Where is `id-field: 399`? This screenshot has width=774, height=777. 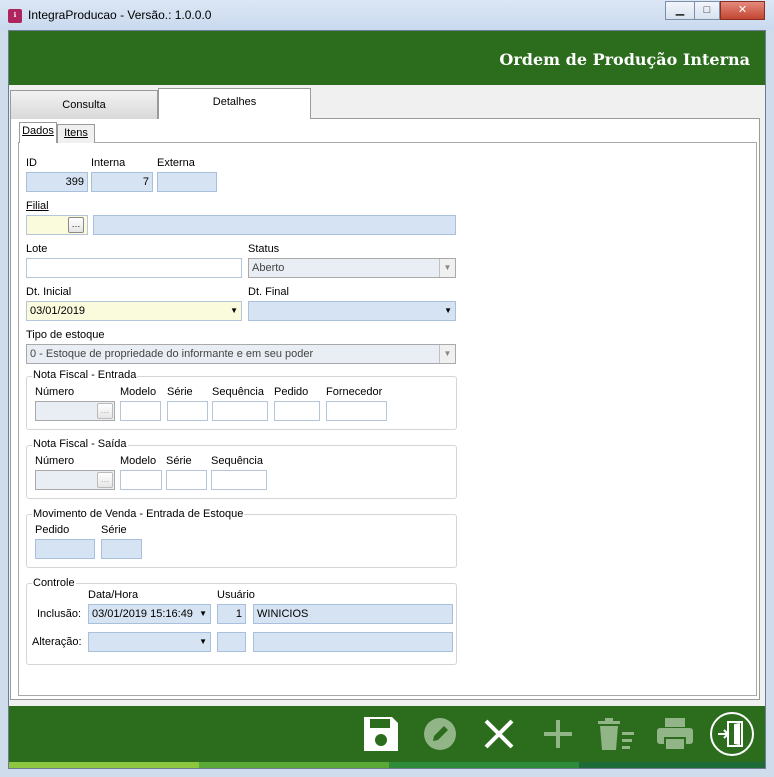
id-field: 399 is located at coordinates (57, 182).